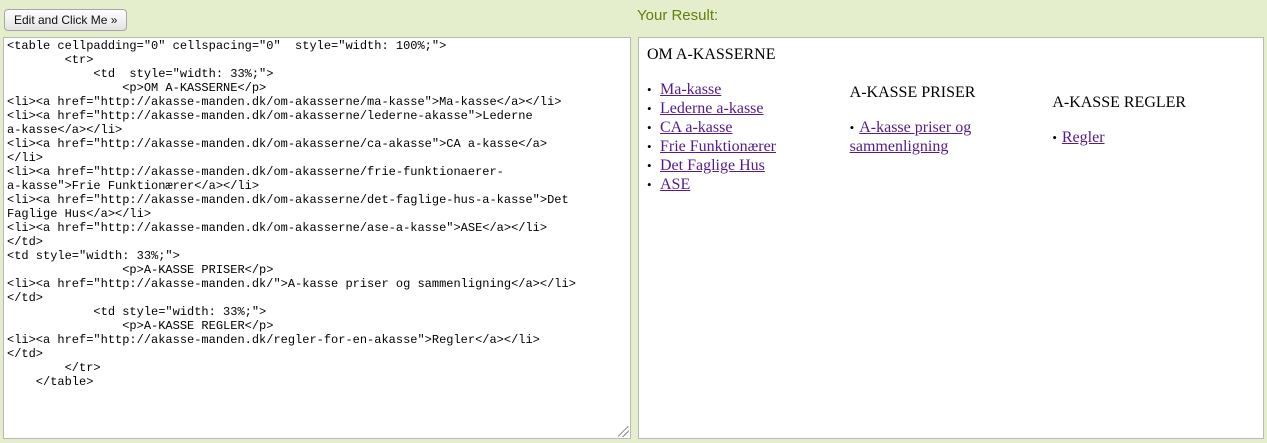 The height and width of the screenshot is (443, 1267). Describe the element at coordinates (712, 108) in the screenshot. I see `link-lederne-a-kasse: Lederne a-kasse` at that location.